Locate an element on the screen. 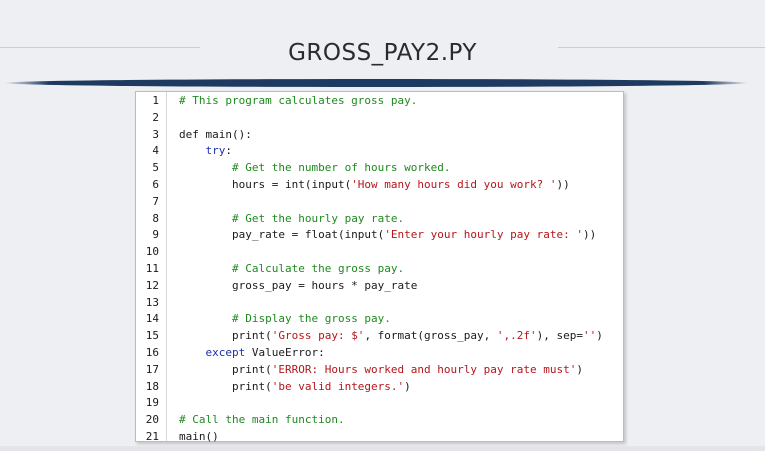 This screenshot has height=451, width=765. code-line: 5 # Get the number of hours worked. is located at coordinates (379, 168).